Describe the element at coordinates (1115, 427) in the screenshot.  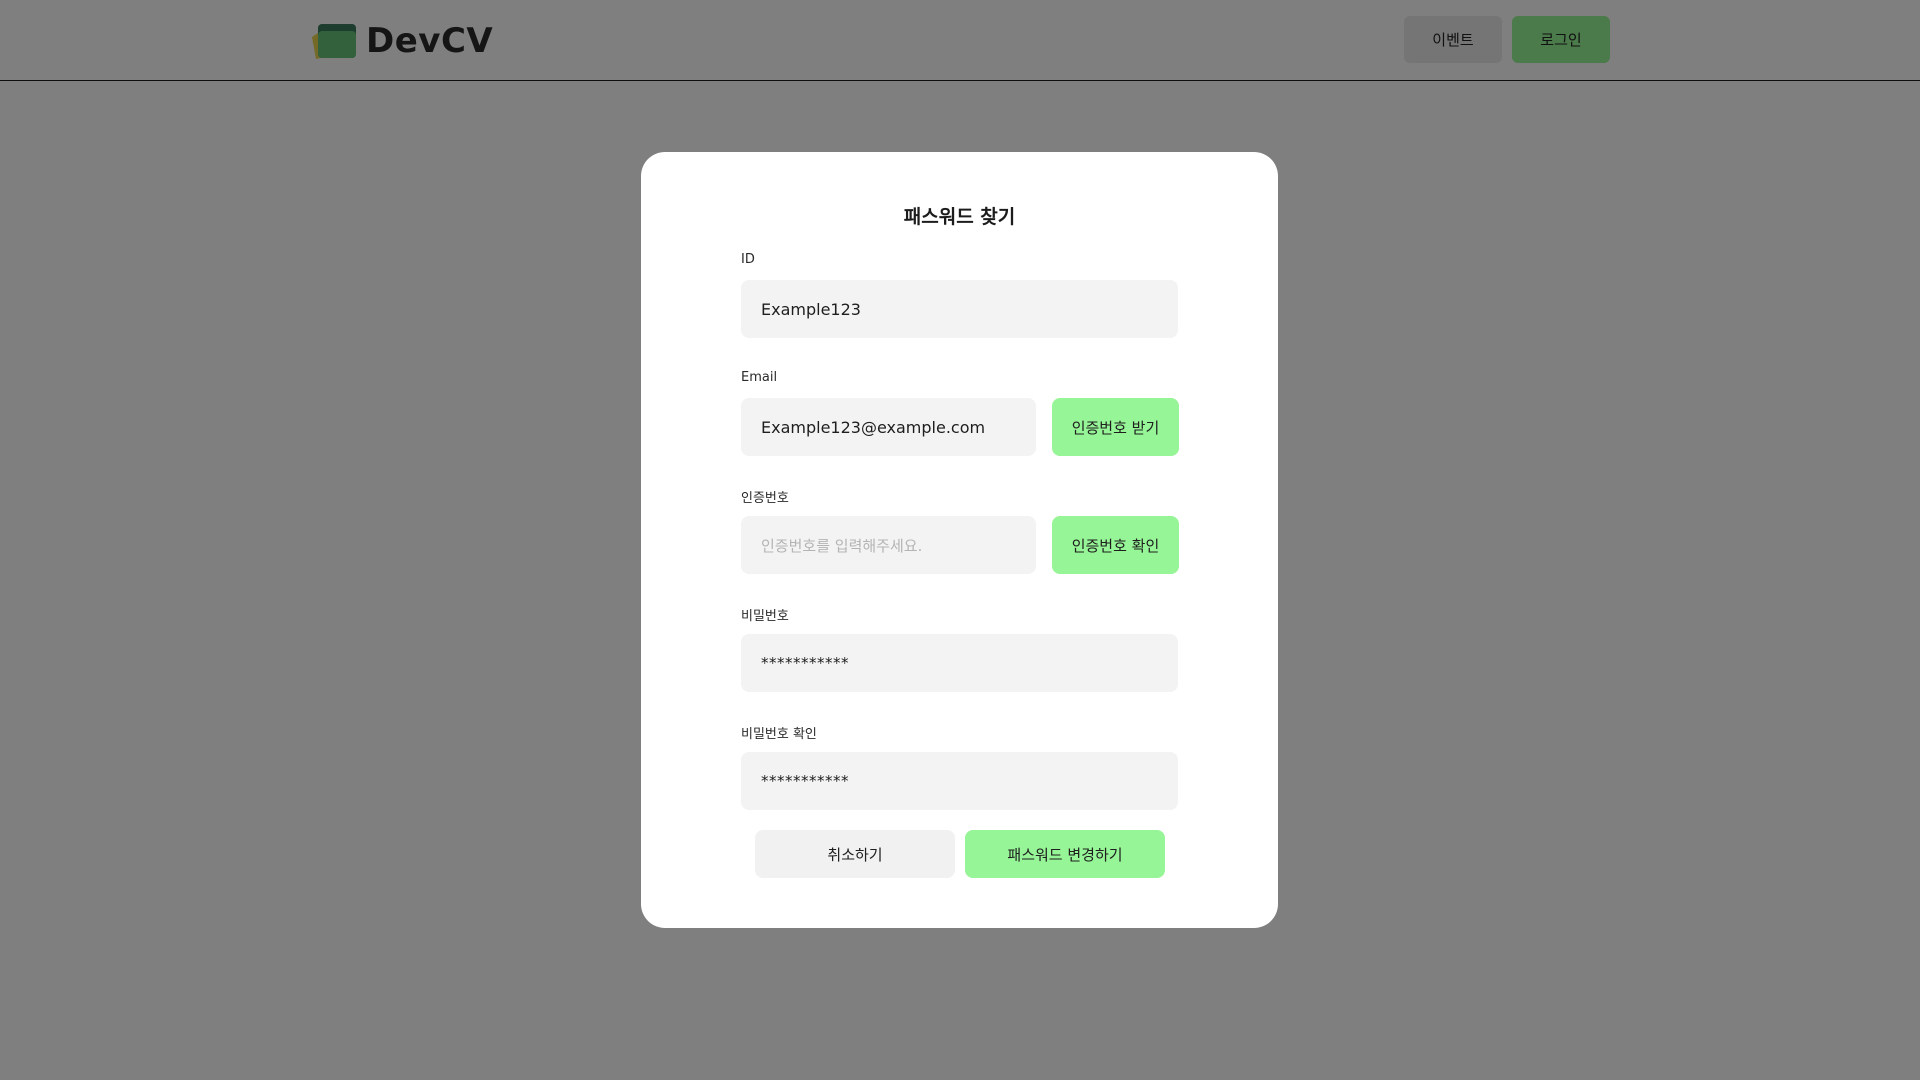
I see `request-code-button: 인증번호 받기` at that location.